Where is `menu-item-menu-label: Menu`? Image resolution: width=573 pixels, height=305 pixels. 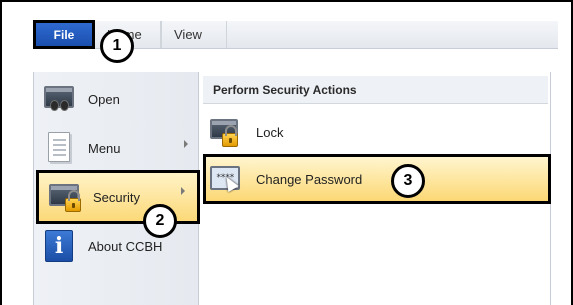 menu-item-menu-label: Menu is located at coordinates (104, 148).